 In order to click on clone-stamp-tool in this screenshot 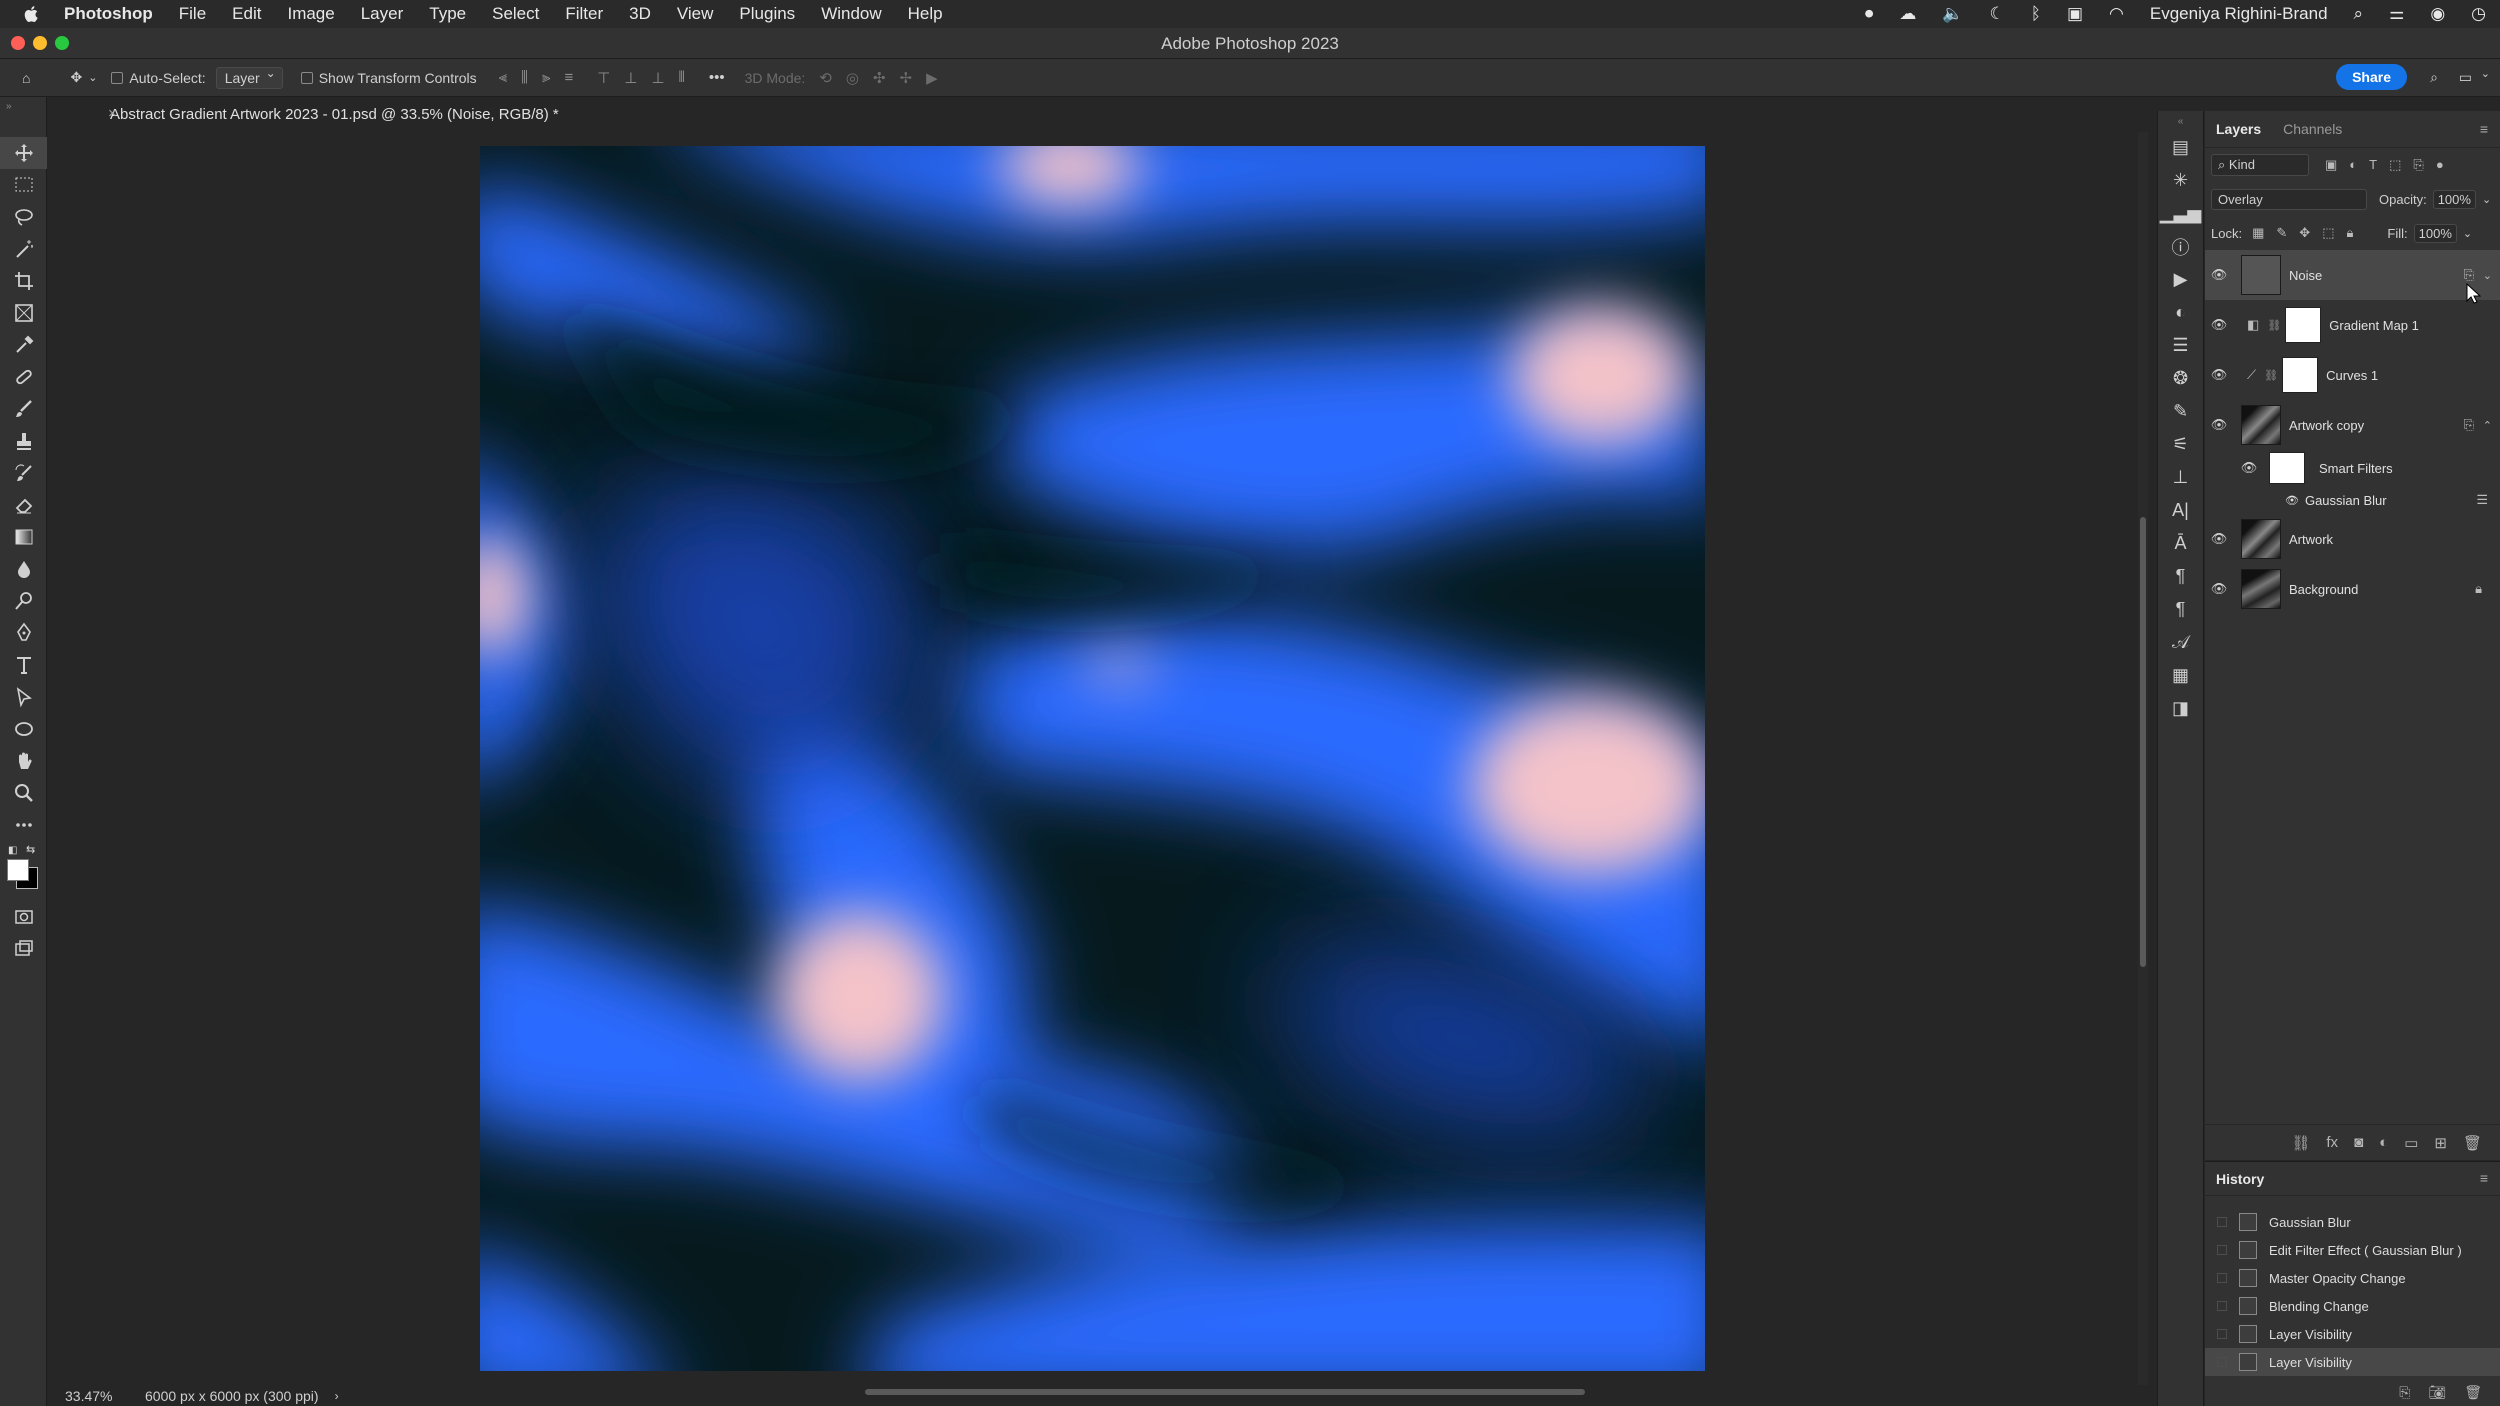, I will do `click(23, 441)`.